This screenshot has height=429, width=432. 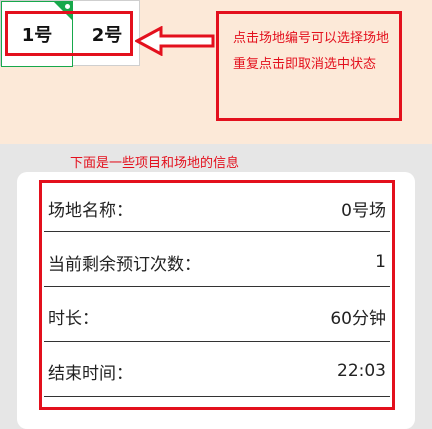 What do you see at coordinates (155, 163) in the screenshot?
I see `info-caption: 下面是一些项目和场地的信息` at bounding box center [155, 163].